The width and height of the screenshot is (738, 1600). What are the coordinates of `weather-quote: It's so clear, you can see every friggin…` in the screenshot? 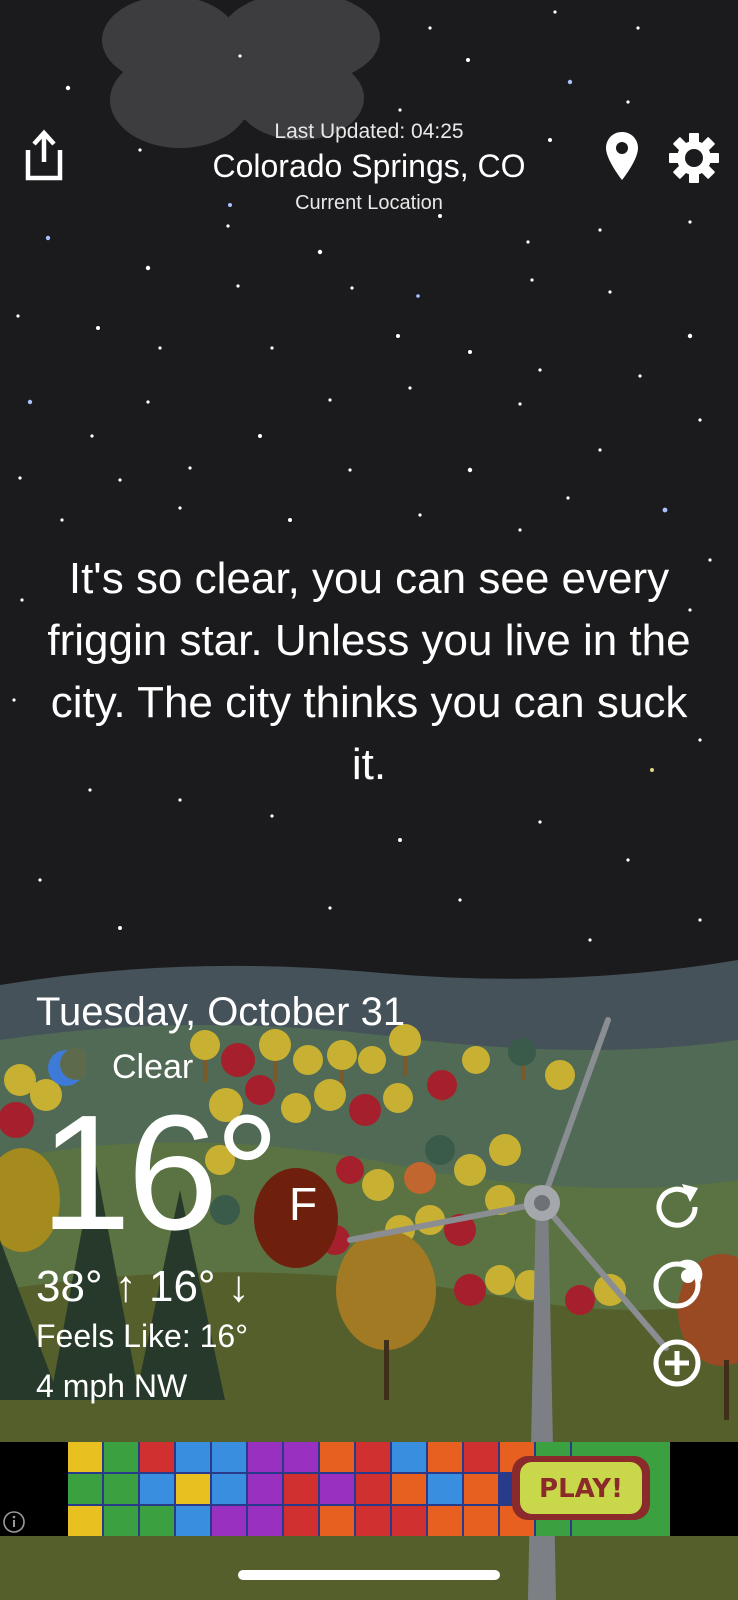 It's located at (369, 671).